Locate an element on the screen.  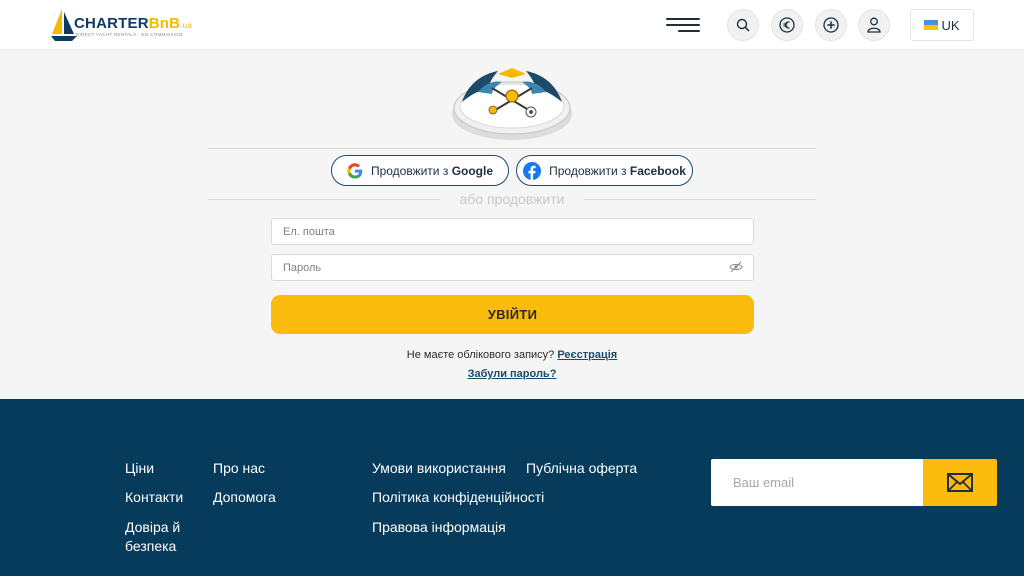
euro-icon is located at coordinates (787, 25).